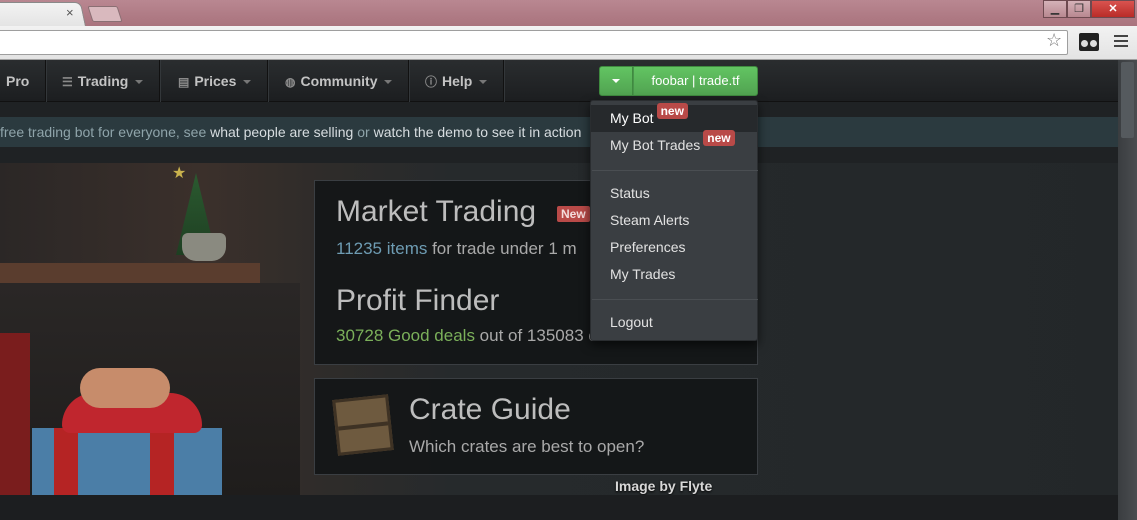  What do you see at coordinates (436, 212) in the screenshot?
I see `market-trading-title: Market Trading` at bounding box center [436, 212].